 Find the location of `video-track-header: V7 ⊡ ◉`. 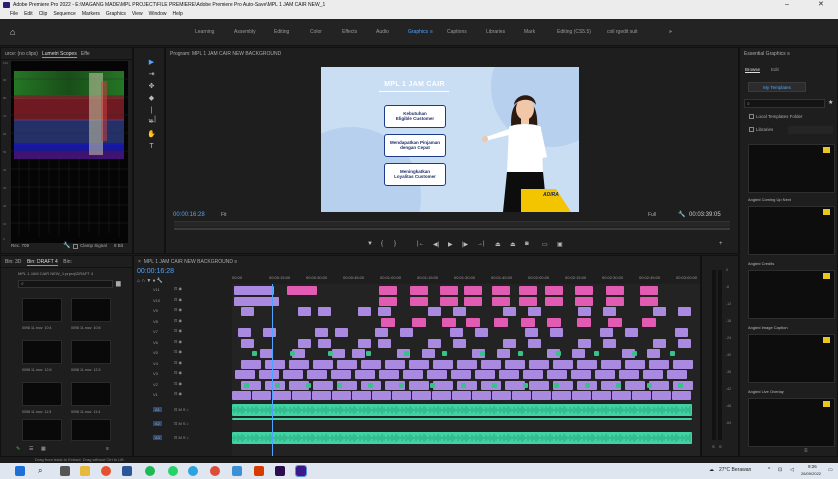

video-track-header: V7 ⊡ ◉ is located at coordinates (183, 332).